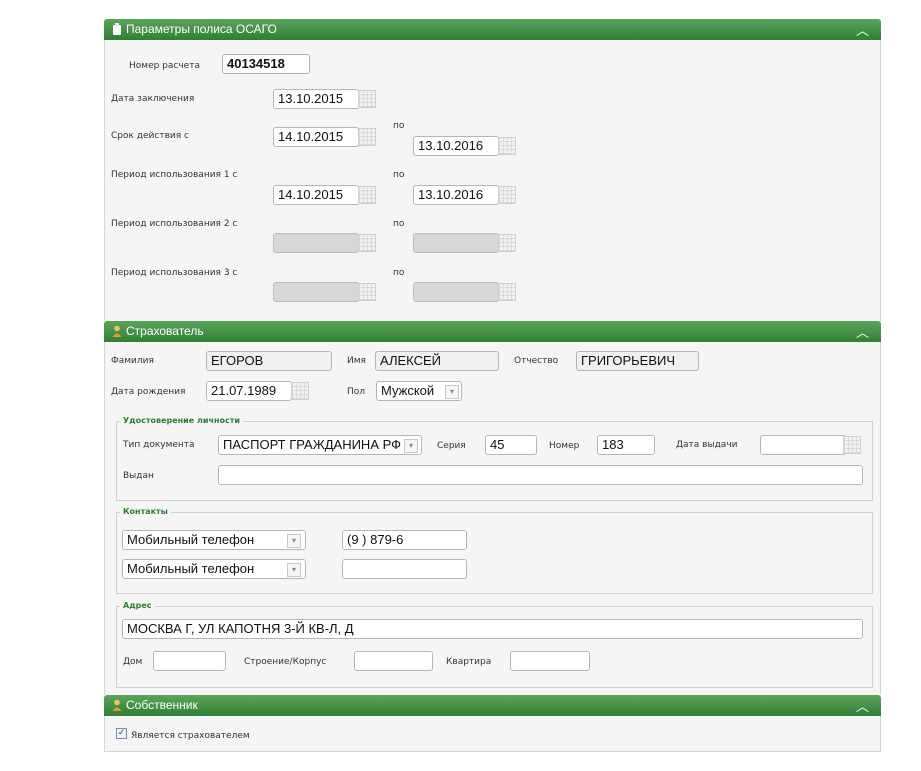 The image size is (921, 771). Describe the element at coordinates (399, 224) in the screenshot. I see `period2-to-label: по` at that location.